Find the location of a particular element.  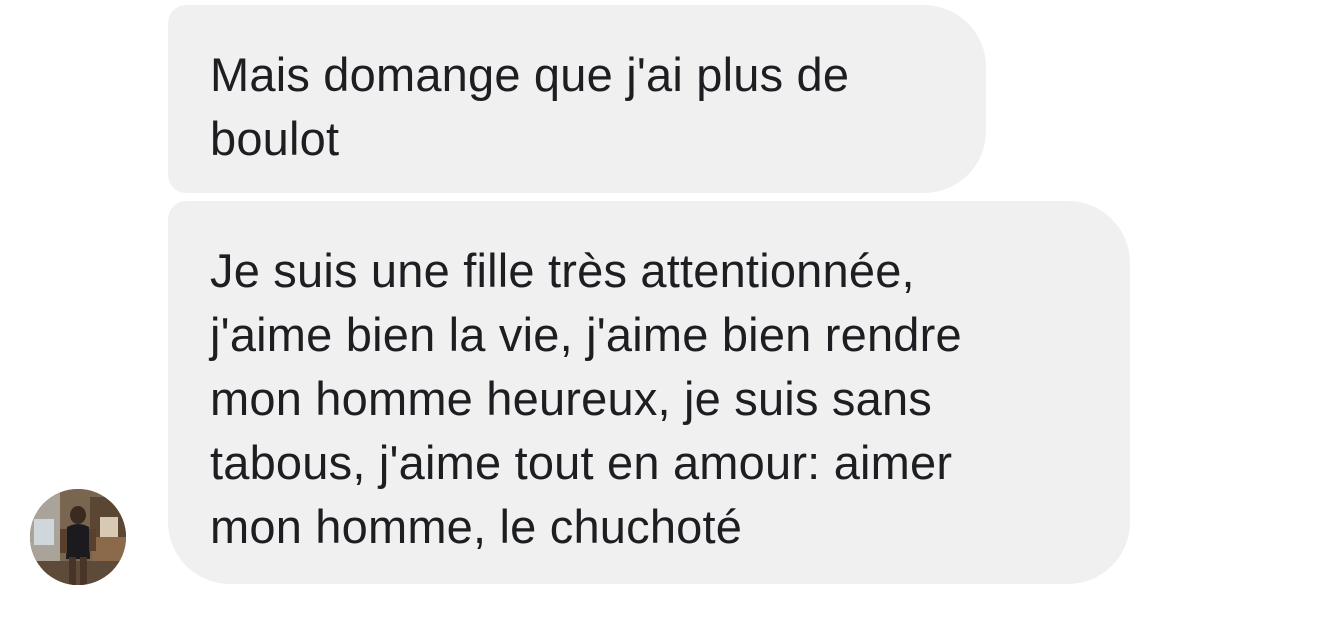

message-text-line: j'aime bien la vie, j'aime bien rendre is located at coordinates (586, 334).